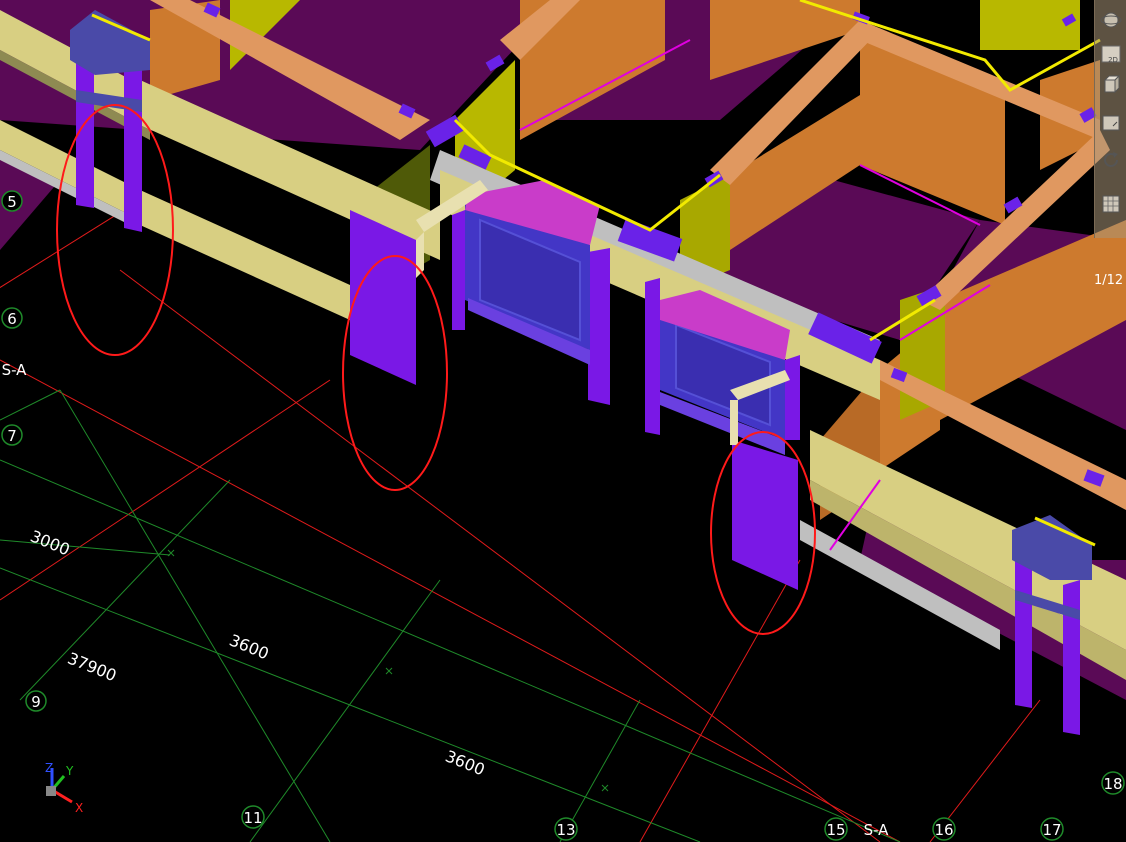 The image size is (1126, 842). I want to click on view-2d-button: 2D, so click(1111, 54).